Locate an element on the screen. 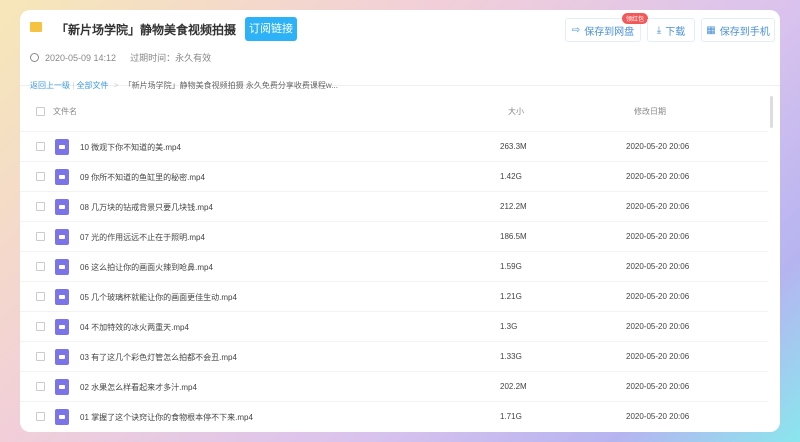  file-name: 07 光的作用远远不止在于照明.mp4 is located at coordinates (142, 237).